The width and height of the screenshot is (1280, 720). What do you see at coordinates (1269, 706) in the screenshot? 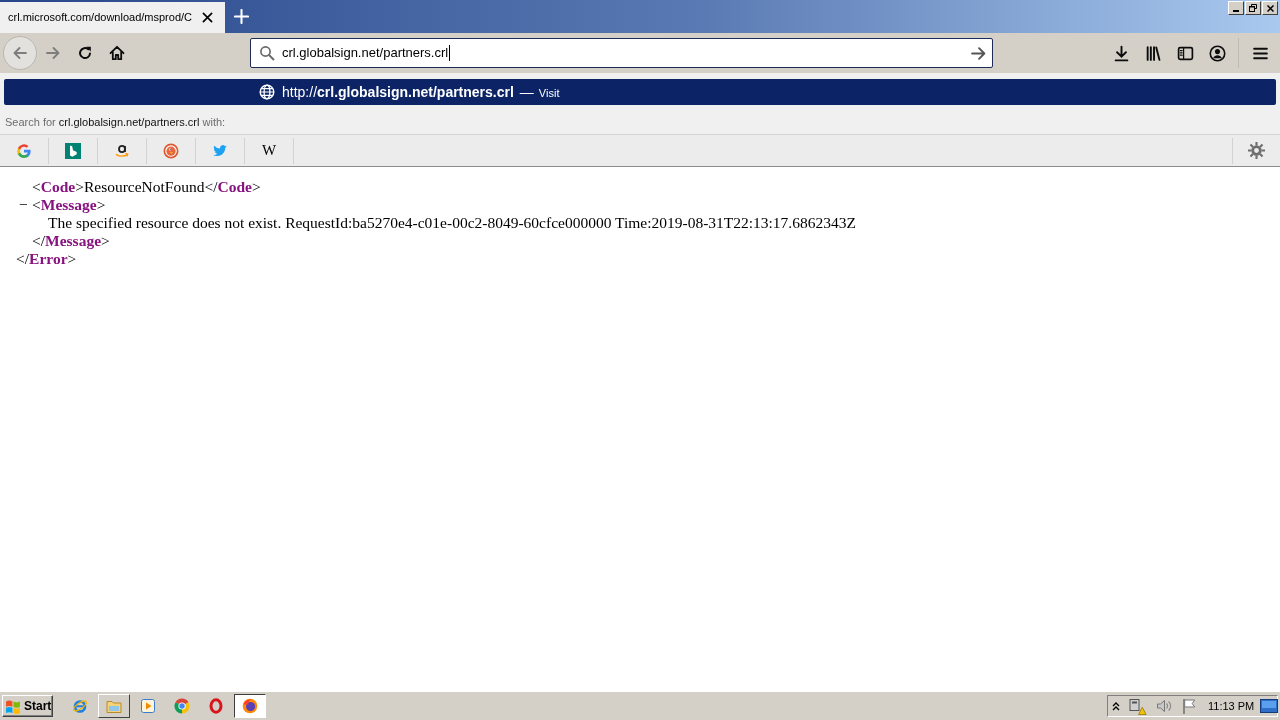
I see `show-desktop-icon` at bounding box center [1269, 706].